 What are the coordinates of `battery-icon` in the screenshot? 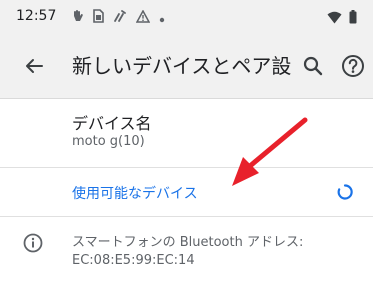 It's located at (353, 18).